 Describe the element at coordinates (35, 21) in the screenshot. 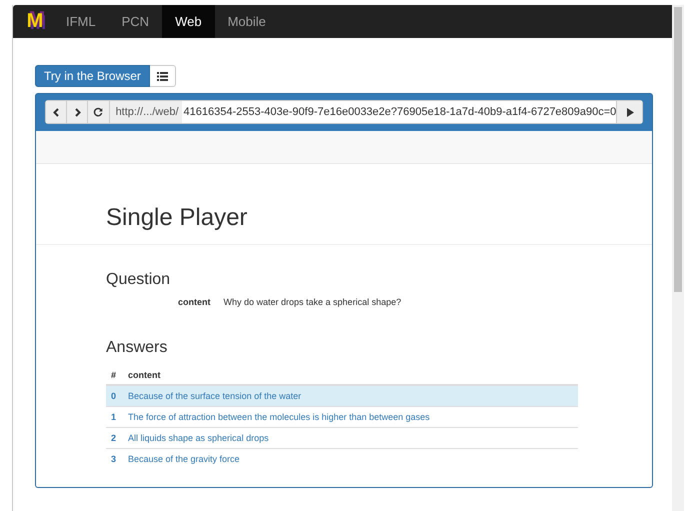

I see `logo: M` at that location.